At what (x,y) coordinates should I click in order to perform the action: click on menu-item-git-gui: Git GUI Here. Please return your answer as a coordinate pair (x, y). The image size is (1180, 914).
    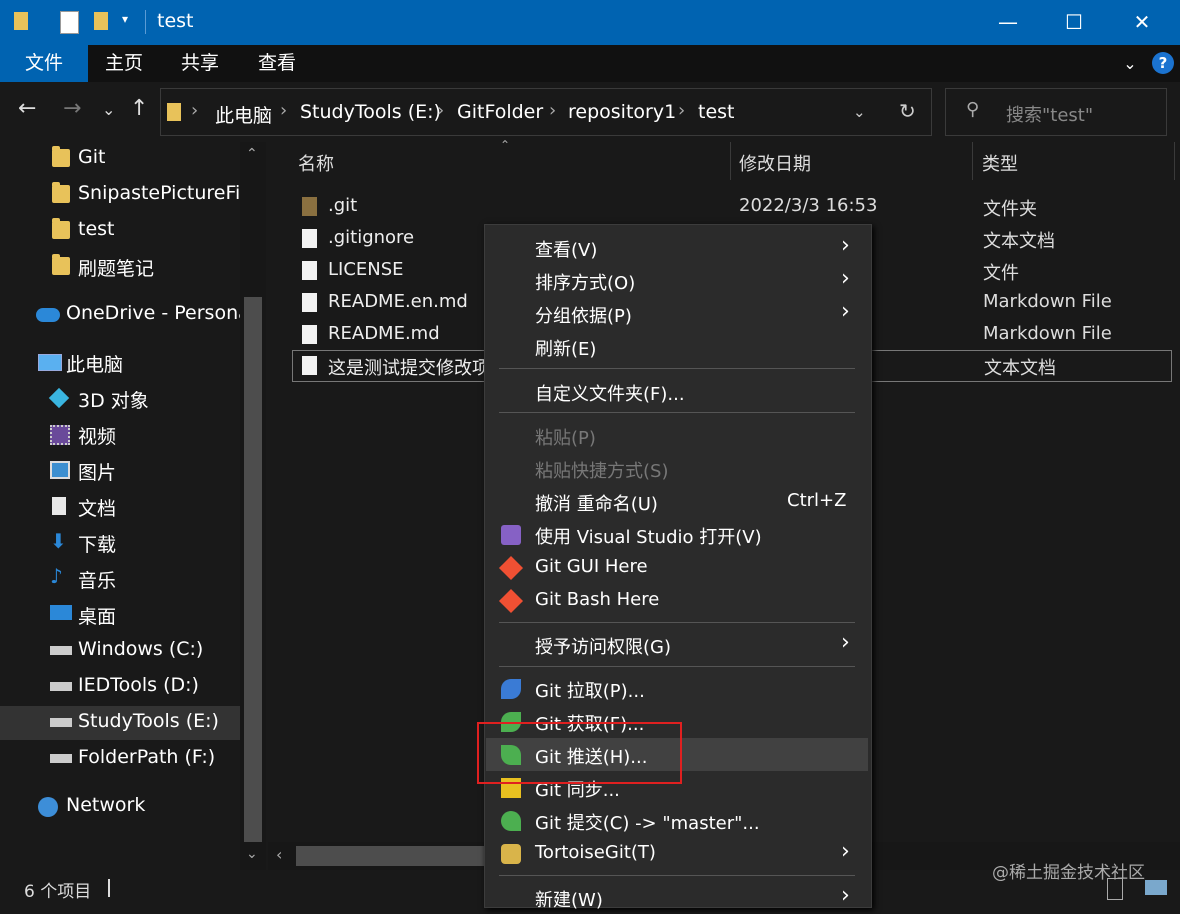
    Looking at the image, I should click on (678, 567).